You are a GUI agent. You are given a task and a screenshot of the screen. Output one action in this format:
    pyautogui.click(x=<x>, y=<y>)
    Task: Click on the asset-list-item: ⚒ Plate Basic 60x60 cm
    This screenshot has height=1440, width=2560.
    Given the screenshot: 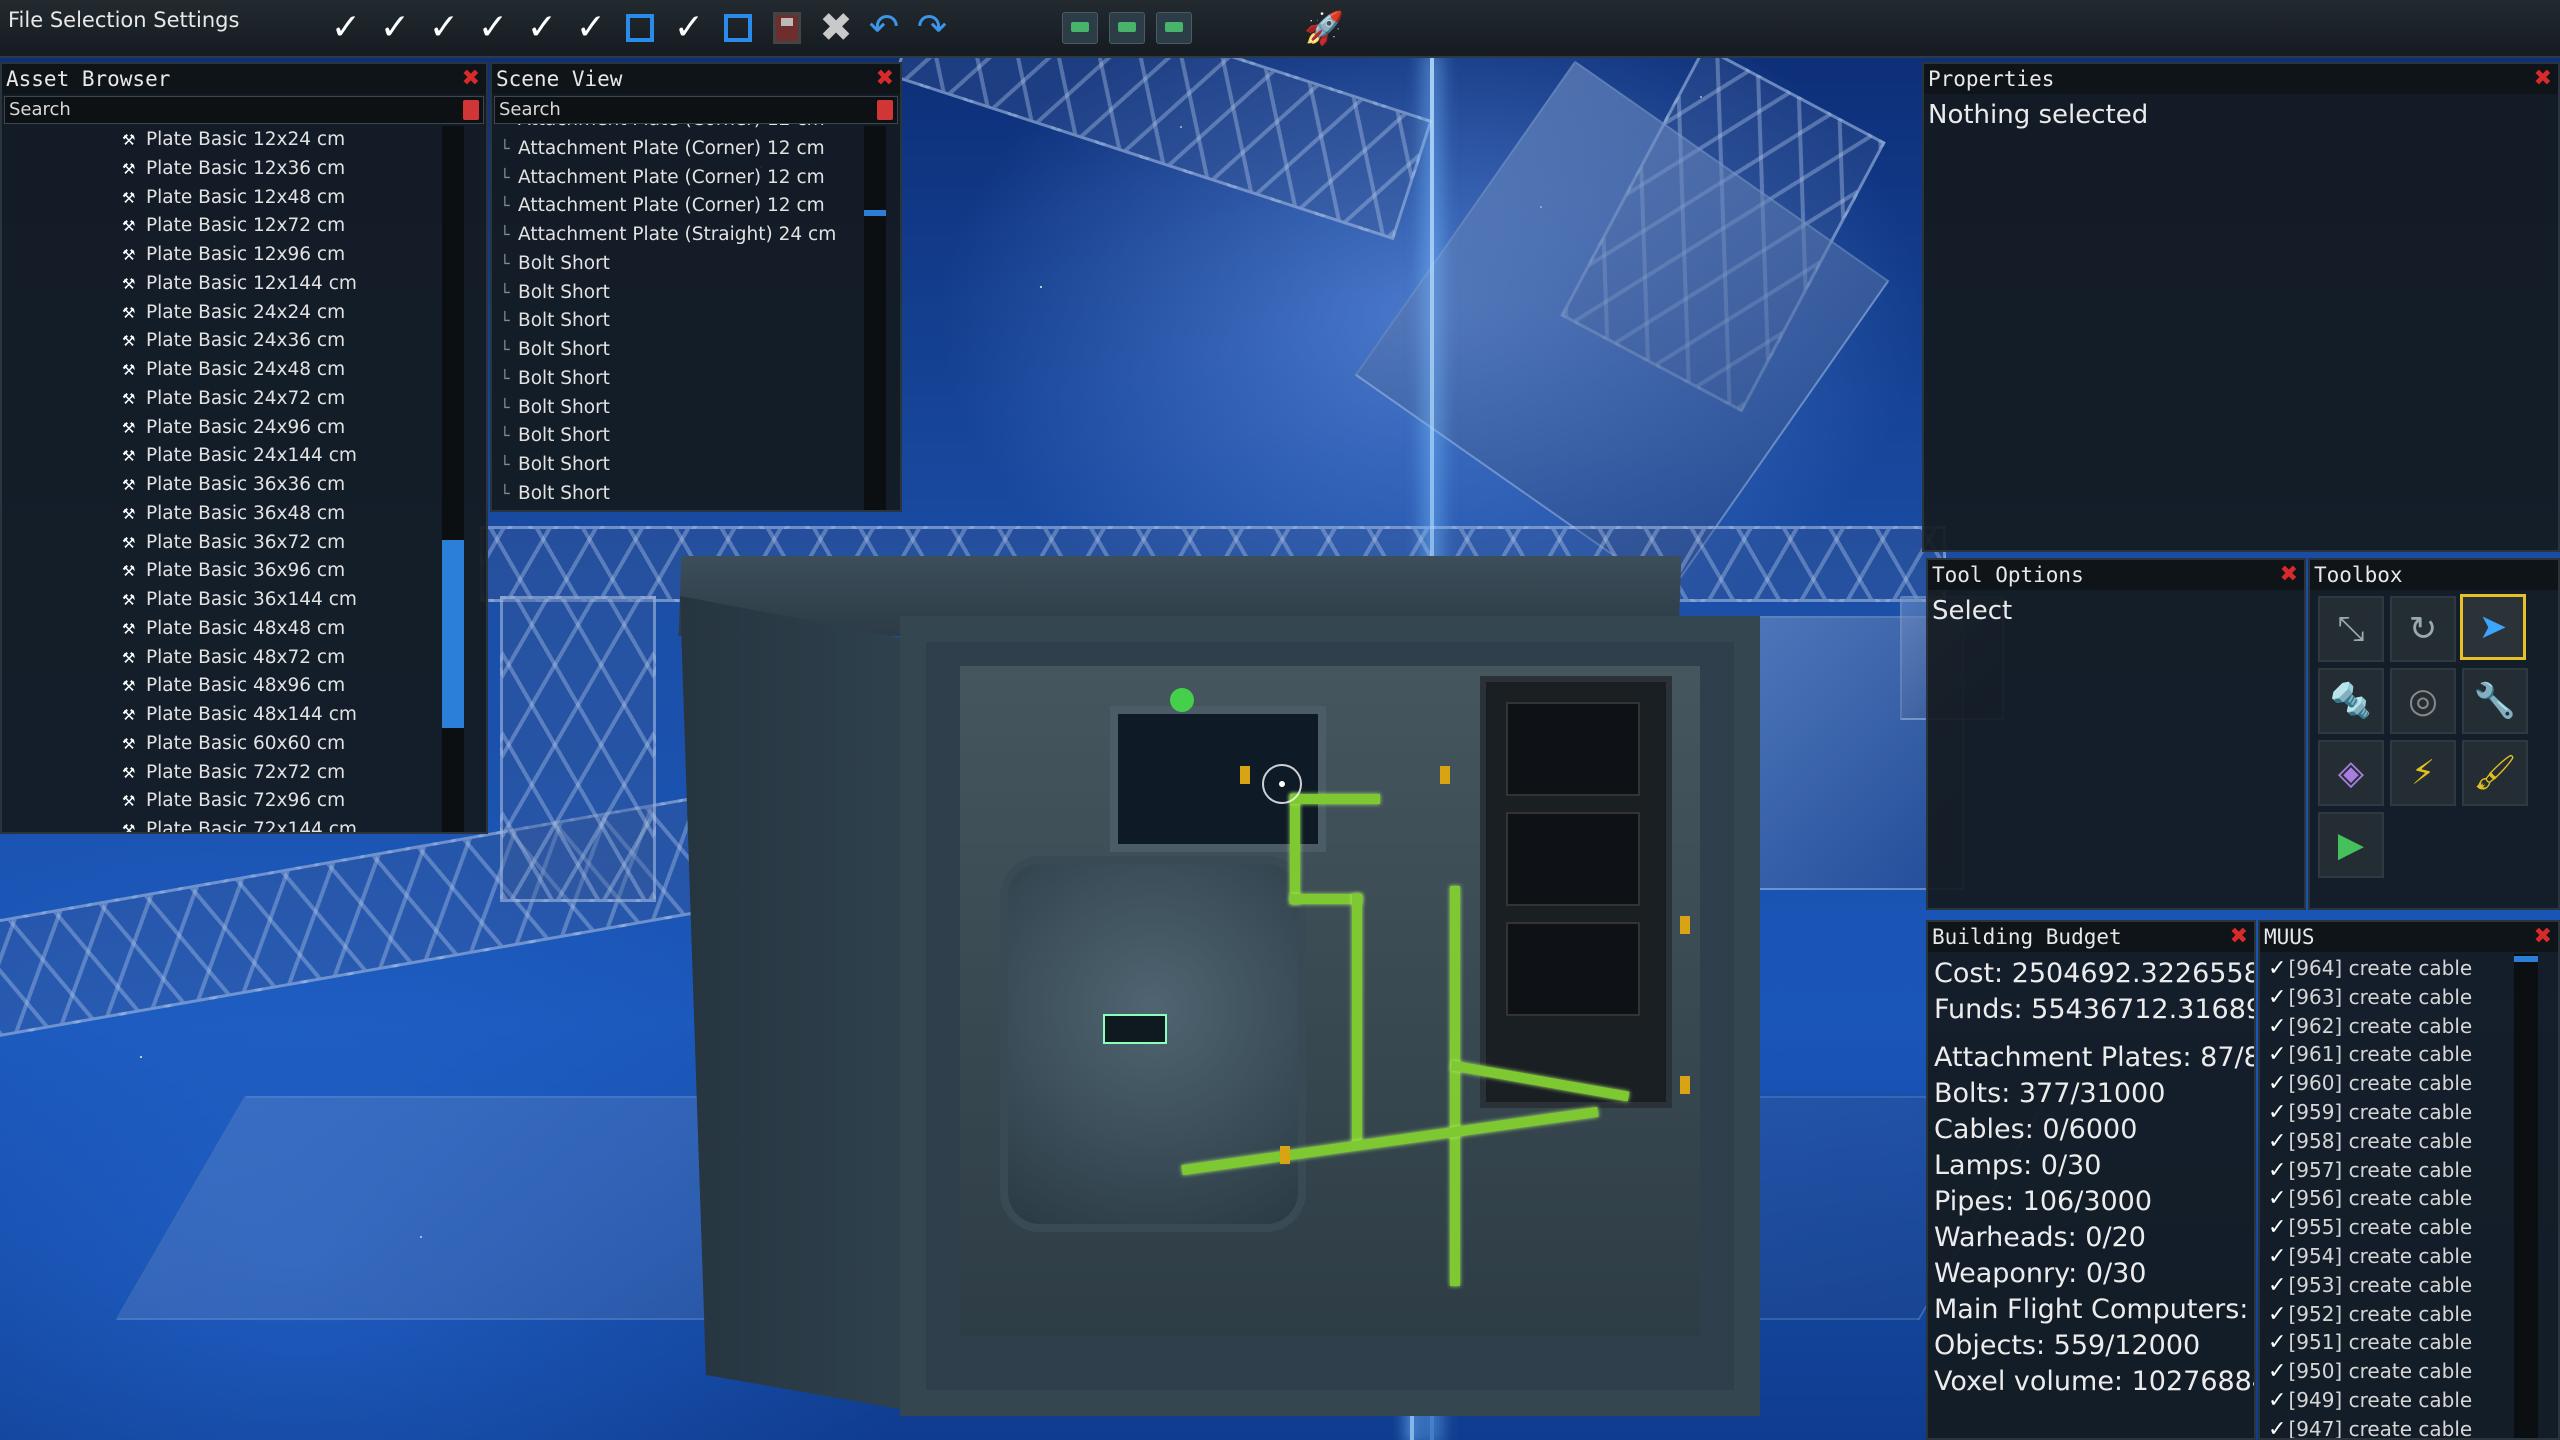 What is the action you would take?
    pyautogui.click(x=233, y=744)
    